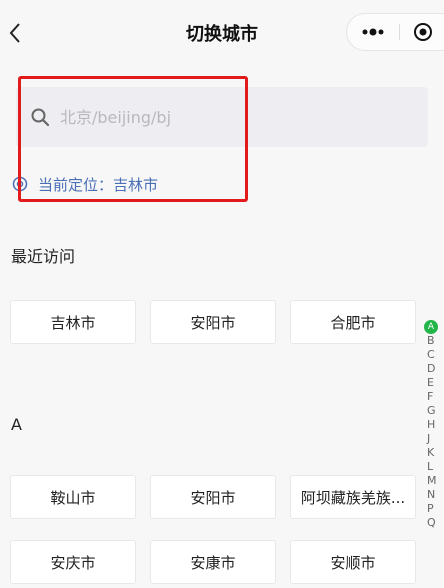 The image size is (444, 588). I want to click on current-location: 当前定位： 吉林市, so click(85, 184).